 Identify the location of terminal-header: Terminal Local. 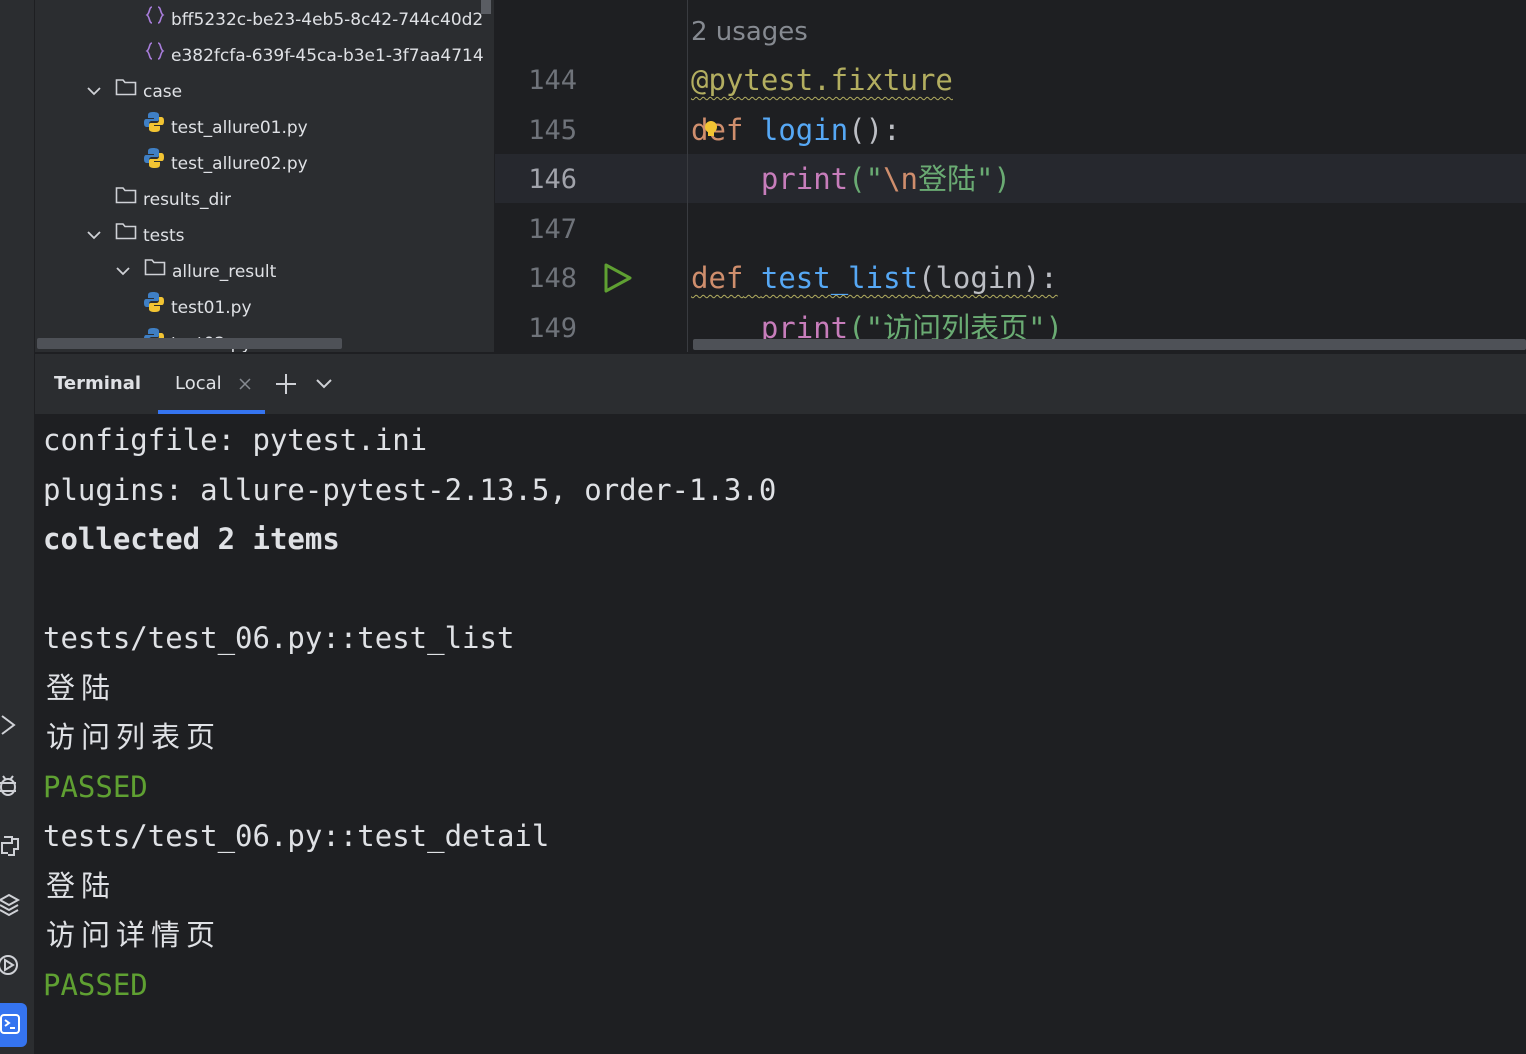
(780, 384).